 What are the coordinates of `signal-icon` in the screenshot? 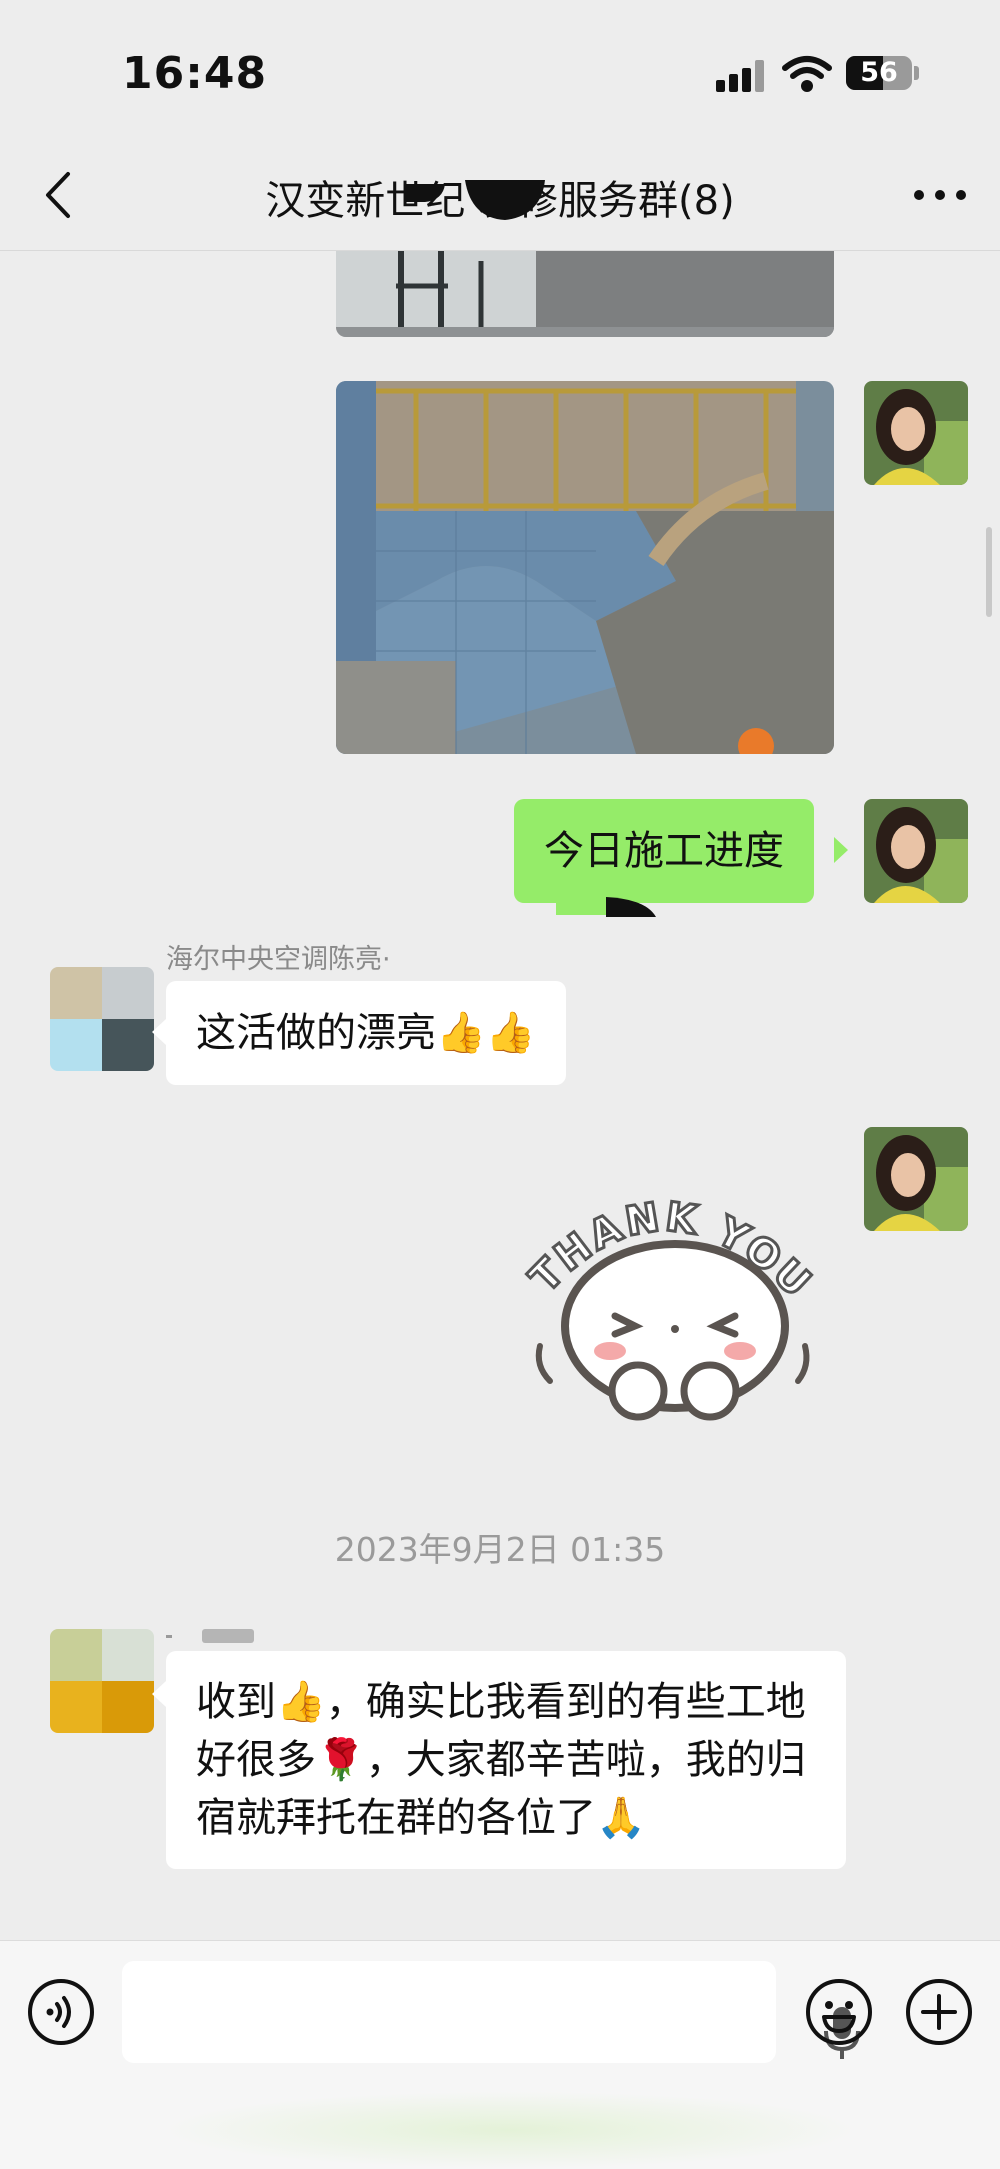 It's located at (743, 75).